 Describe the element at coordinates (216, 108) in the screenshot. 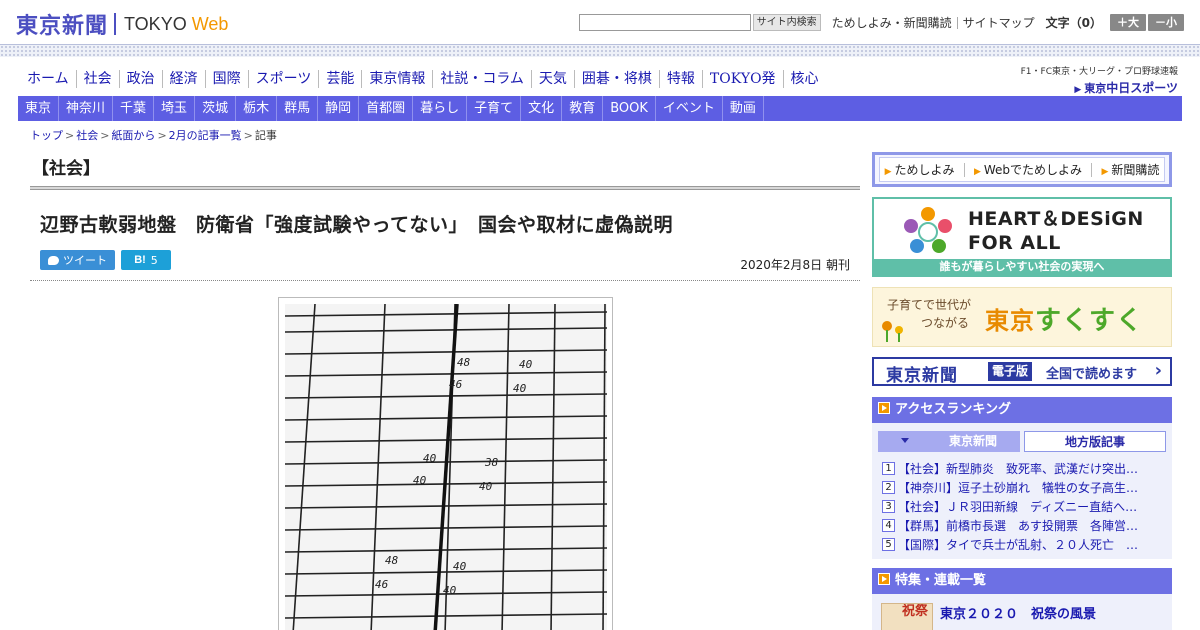

I see `subnav-ibaraki: 茨城` at that location.